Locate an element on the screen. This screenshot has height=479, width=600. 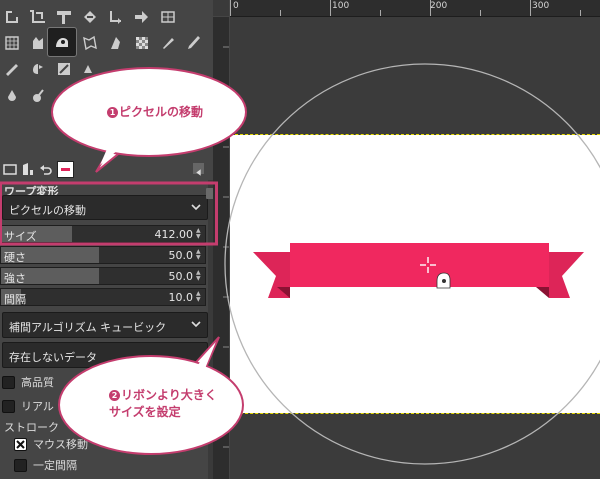
during-motion-check-row: マウス移動 is located at coordinates (51, 444).